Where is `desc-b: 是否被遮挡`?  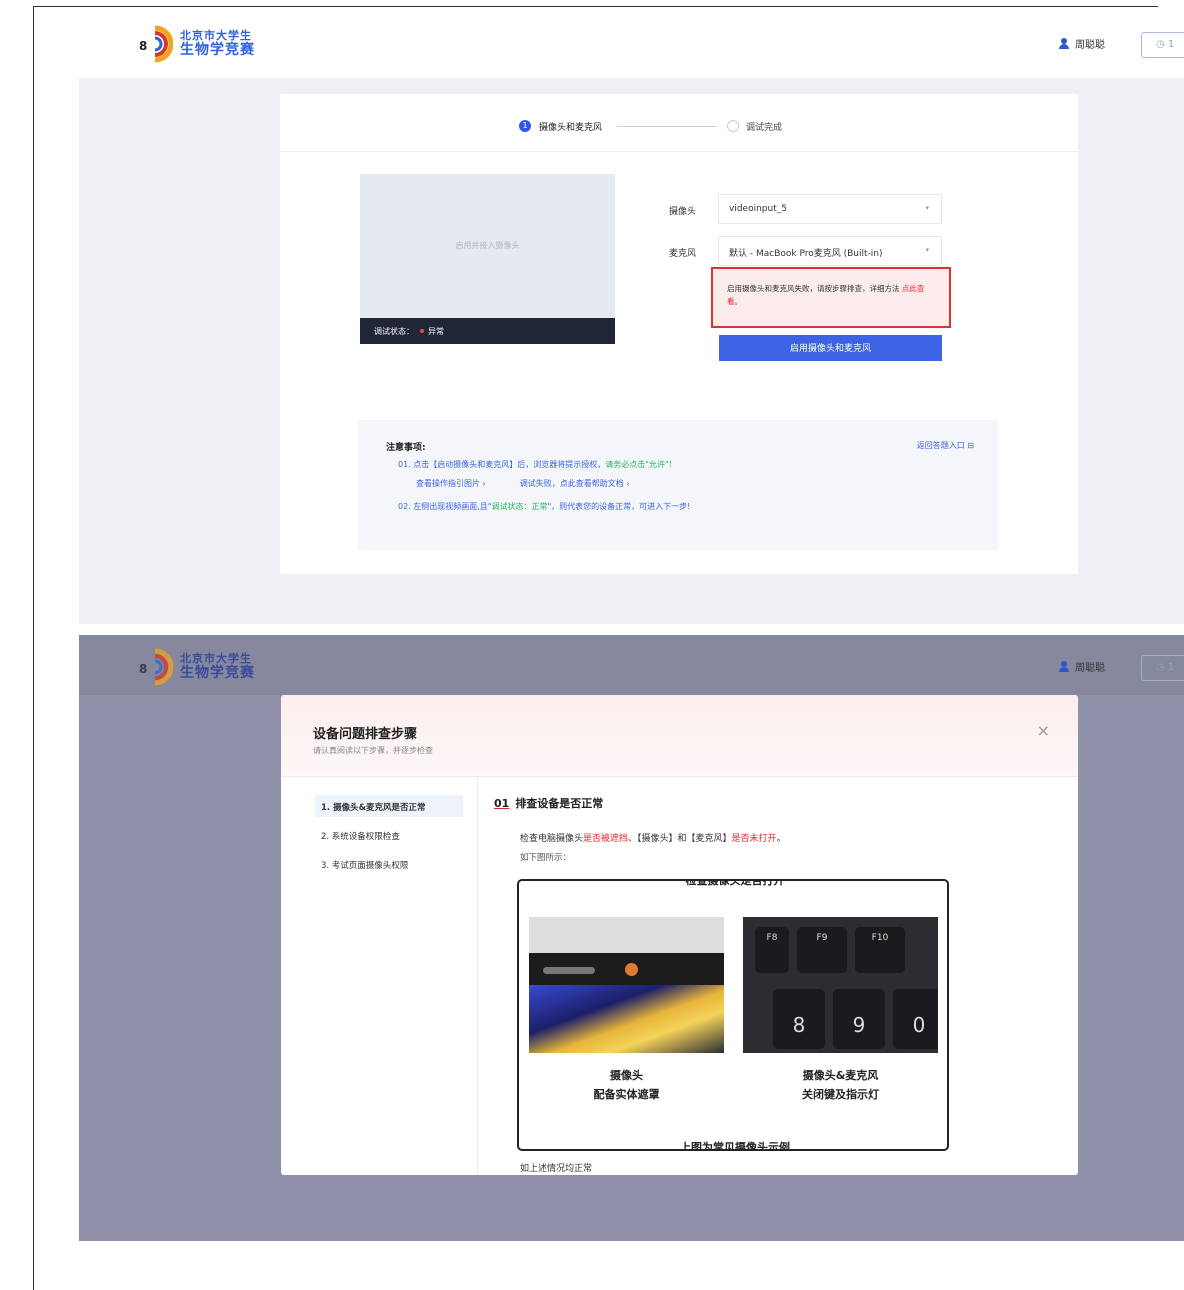 desc-b: 是否被遮挡 is located at coordinates (606, 839).